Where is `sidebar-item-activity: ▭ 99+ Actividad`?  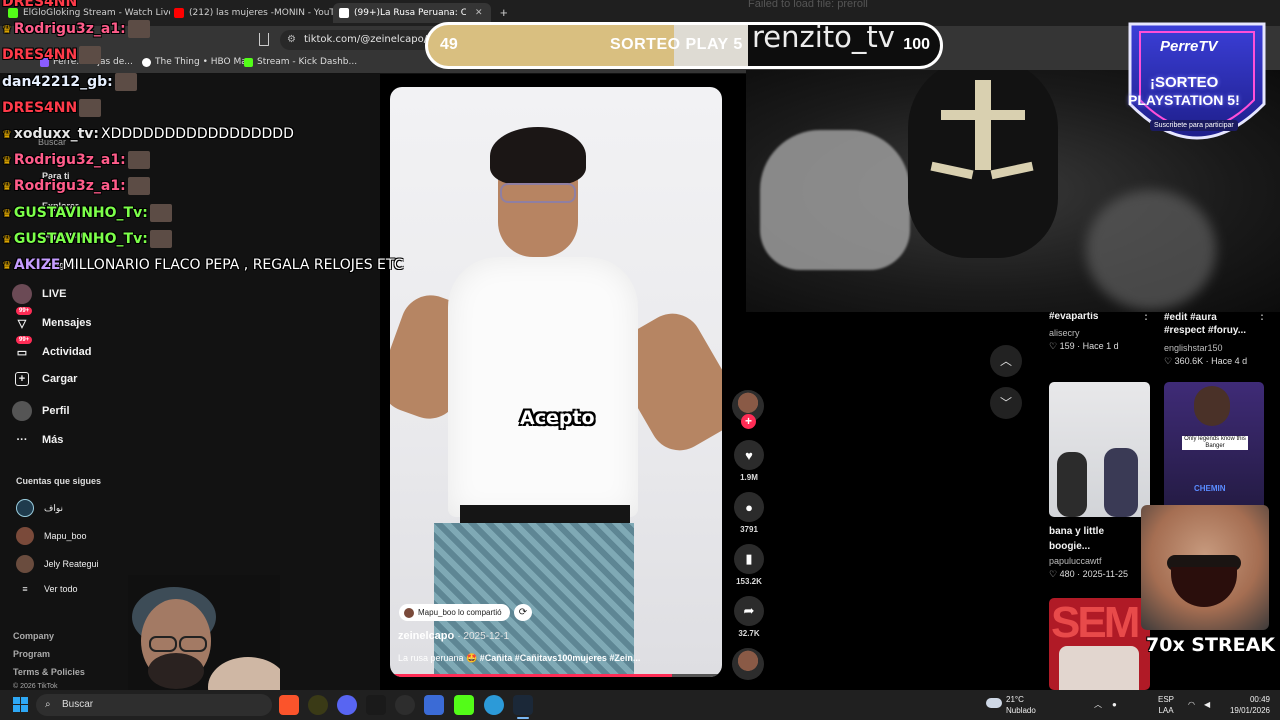 sidebar-item-activity: ▭ 99+ Actividad is located at coordinates (52, 349).